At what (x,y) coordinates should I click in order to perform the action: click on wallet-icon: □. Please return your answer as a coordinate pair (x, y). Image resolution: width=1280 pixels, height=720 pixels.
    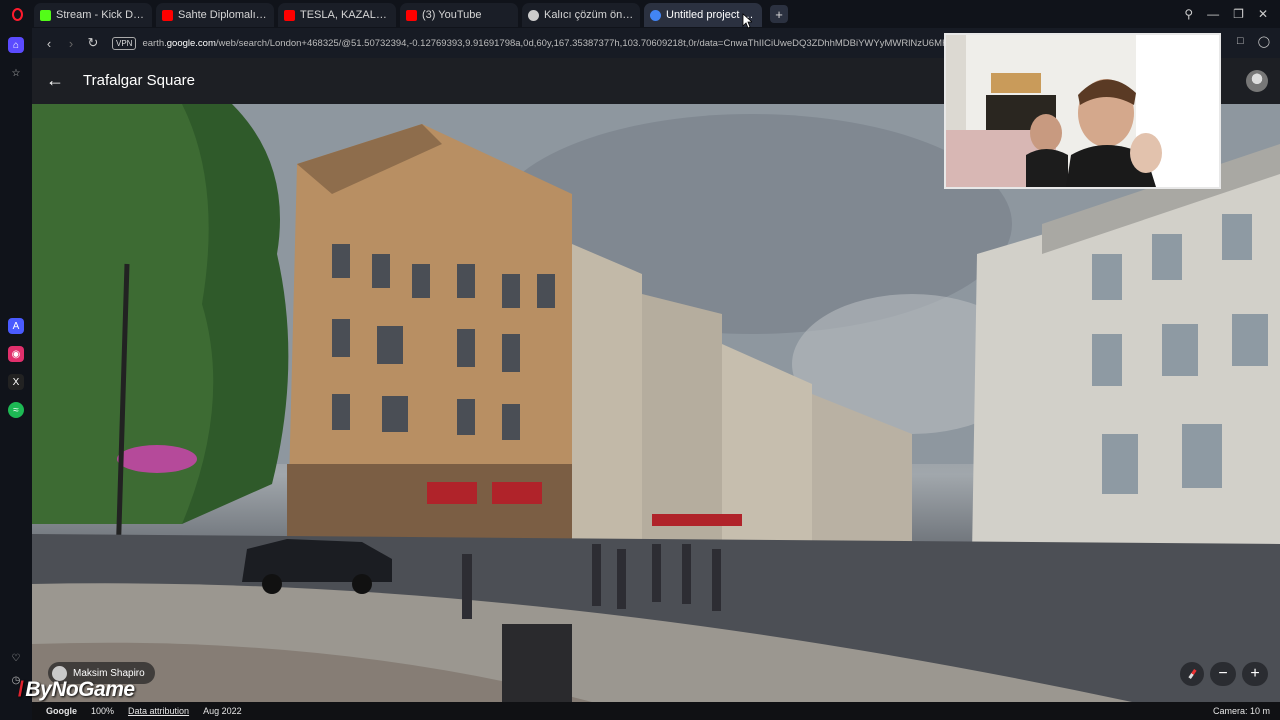
    Looking at the image, I should click on (1240, 41).